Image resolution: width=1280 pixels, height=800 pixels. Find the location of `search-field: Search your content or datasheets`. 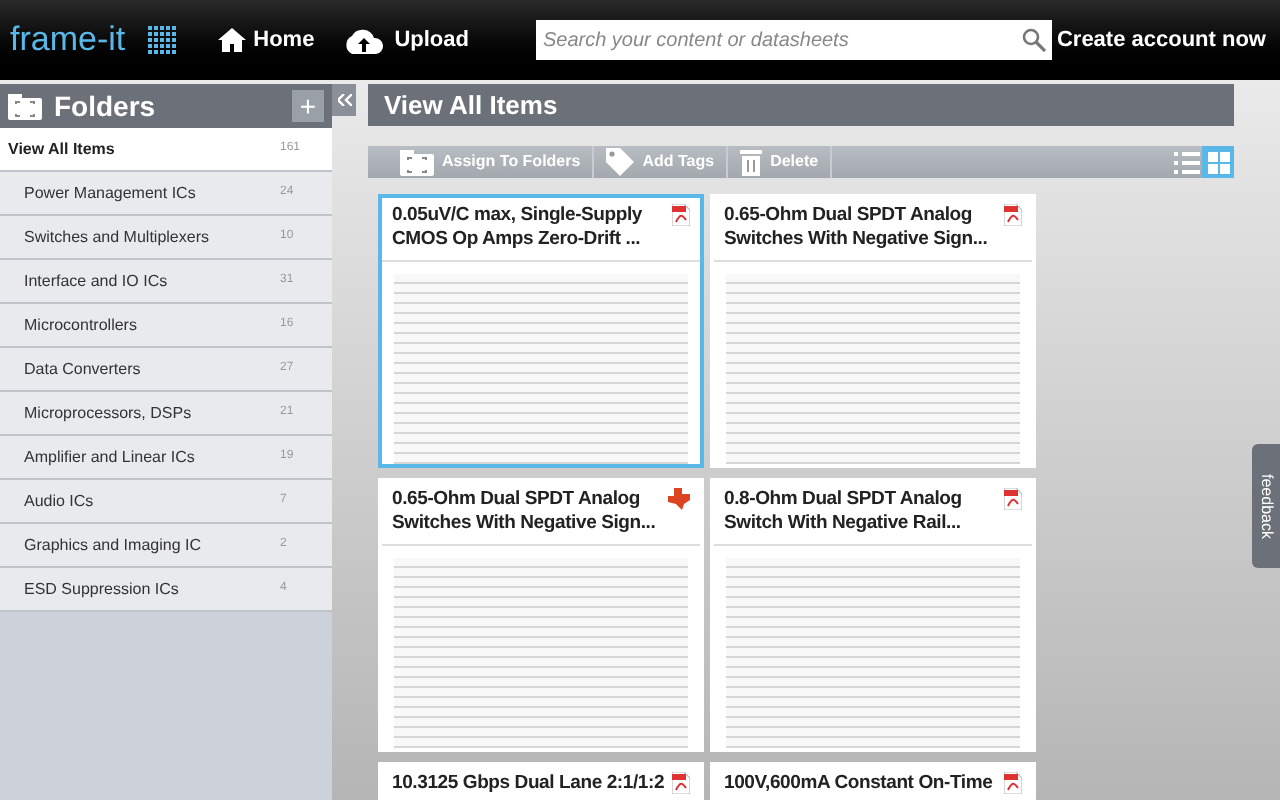

search-field: Search your content or datasheets is located at coordinates (794, 40).